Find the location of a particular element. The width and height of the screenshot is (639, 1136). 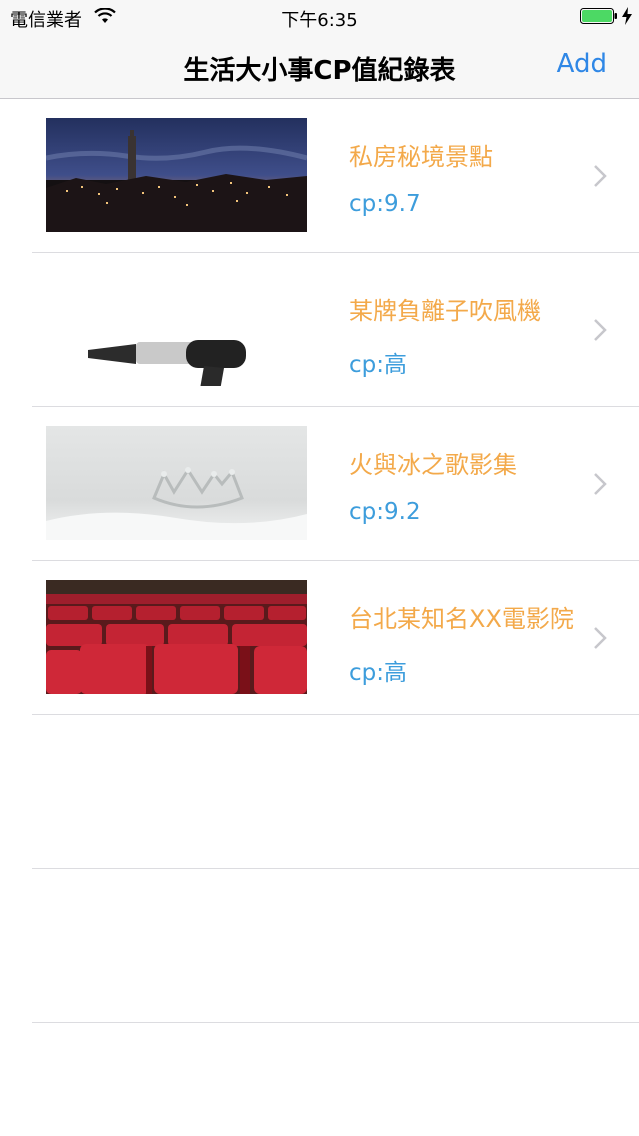

status-bar: 電信業者 下午6:35 is located at coordinates (319, 20).